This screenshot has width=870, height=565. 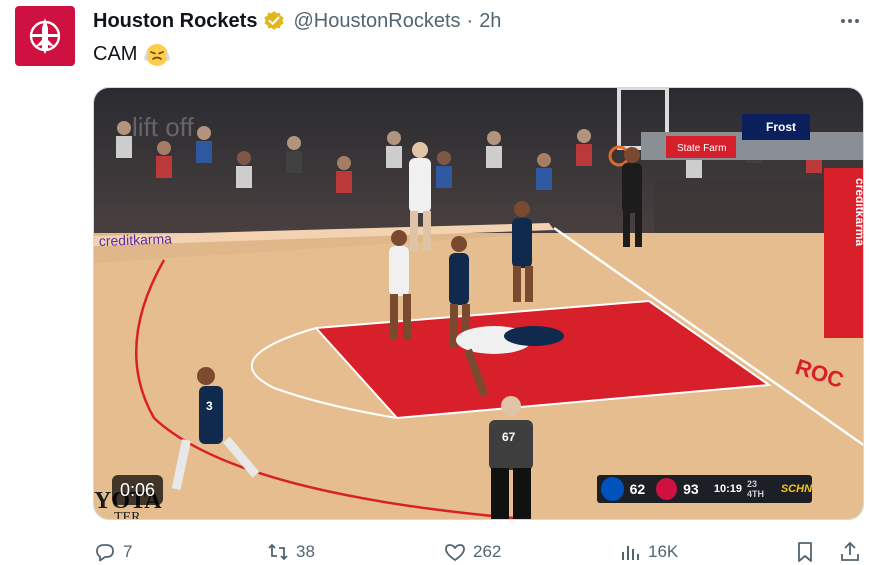 What do you see at coordinates (157, 55) in the screenshot?
I see `face-with-steam-icon` at bounding box center [157, 55].